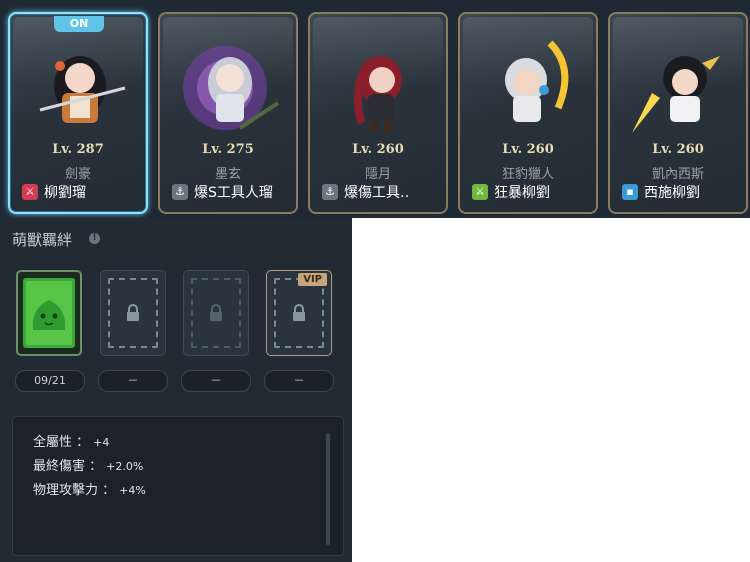  I want to click on bond-slot-4: VIP, so click(299, 313).